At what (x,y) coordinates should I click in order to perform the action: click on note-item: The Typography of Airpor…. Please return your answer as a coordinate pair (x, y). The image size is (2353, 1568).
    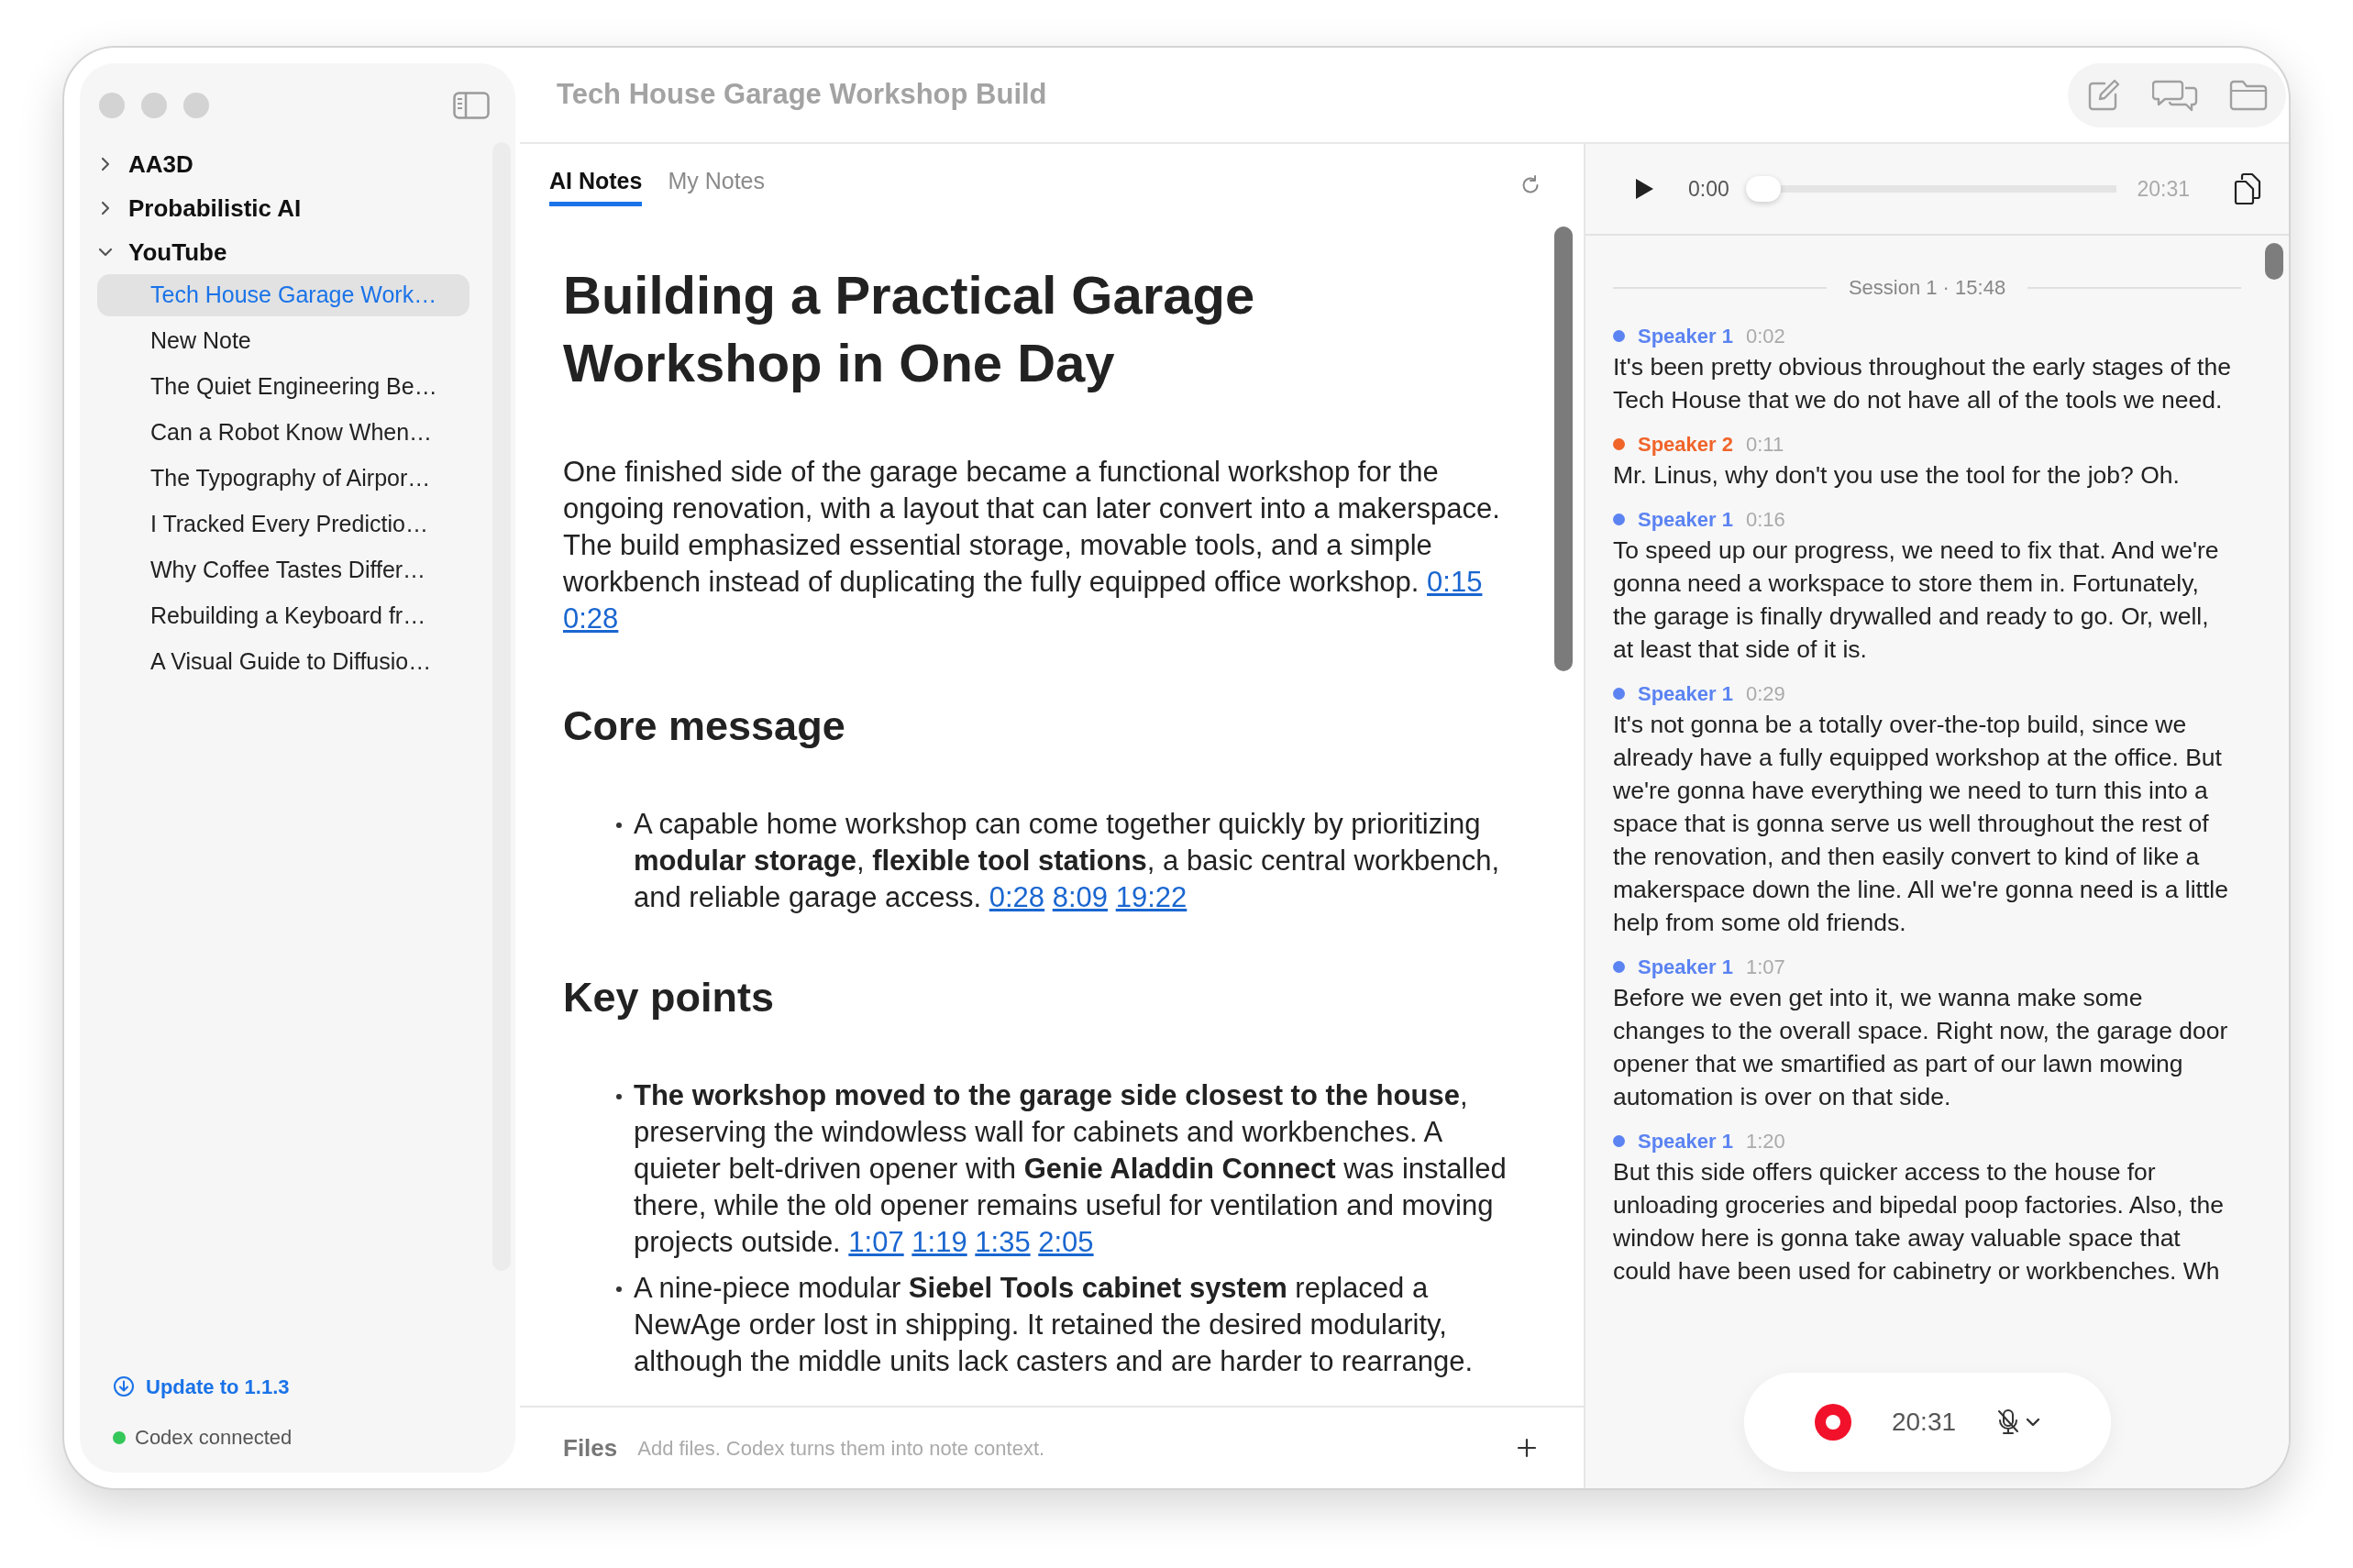
    Looking at the image, I should click on (283, 479).